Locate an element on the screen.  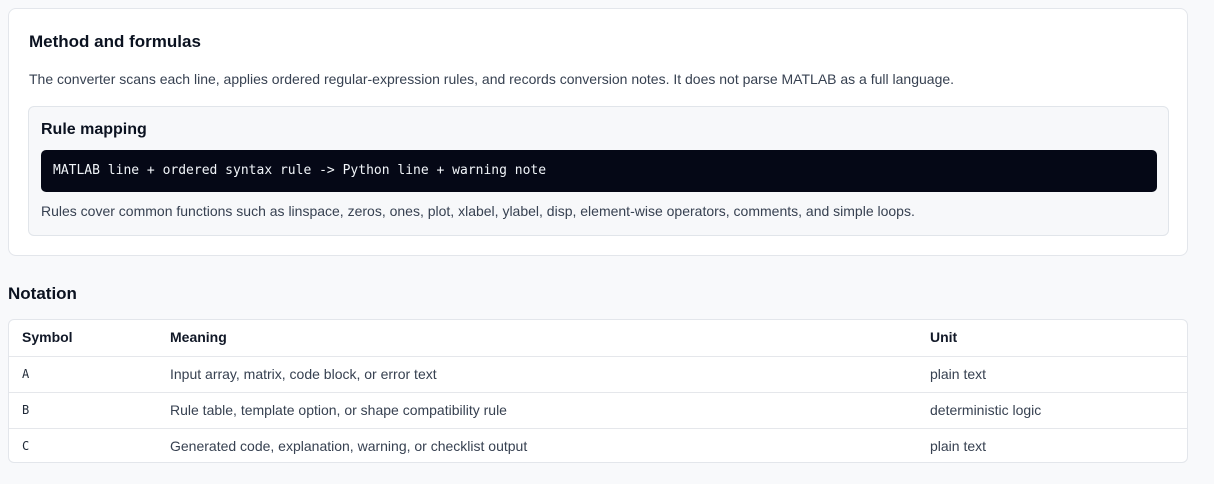
method-title: Method and formulas is located at coordinates (115, 41).